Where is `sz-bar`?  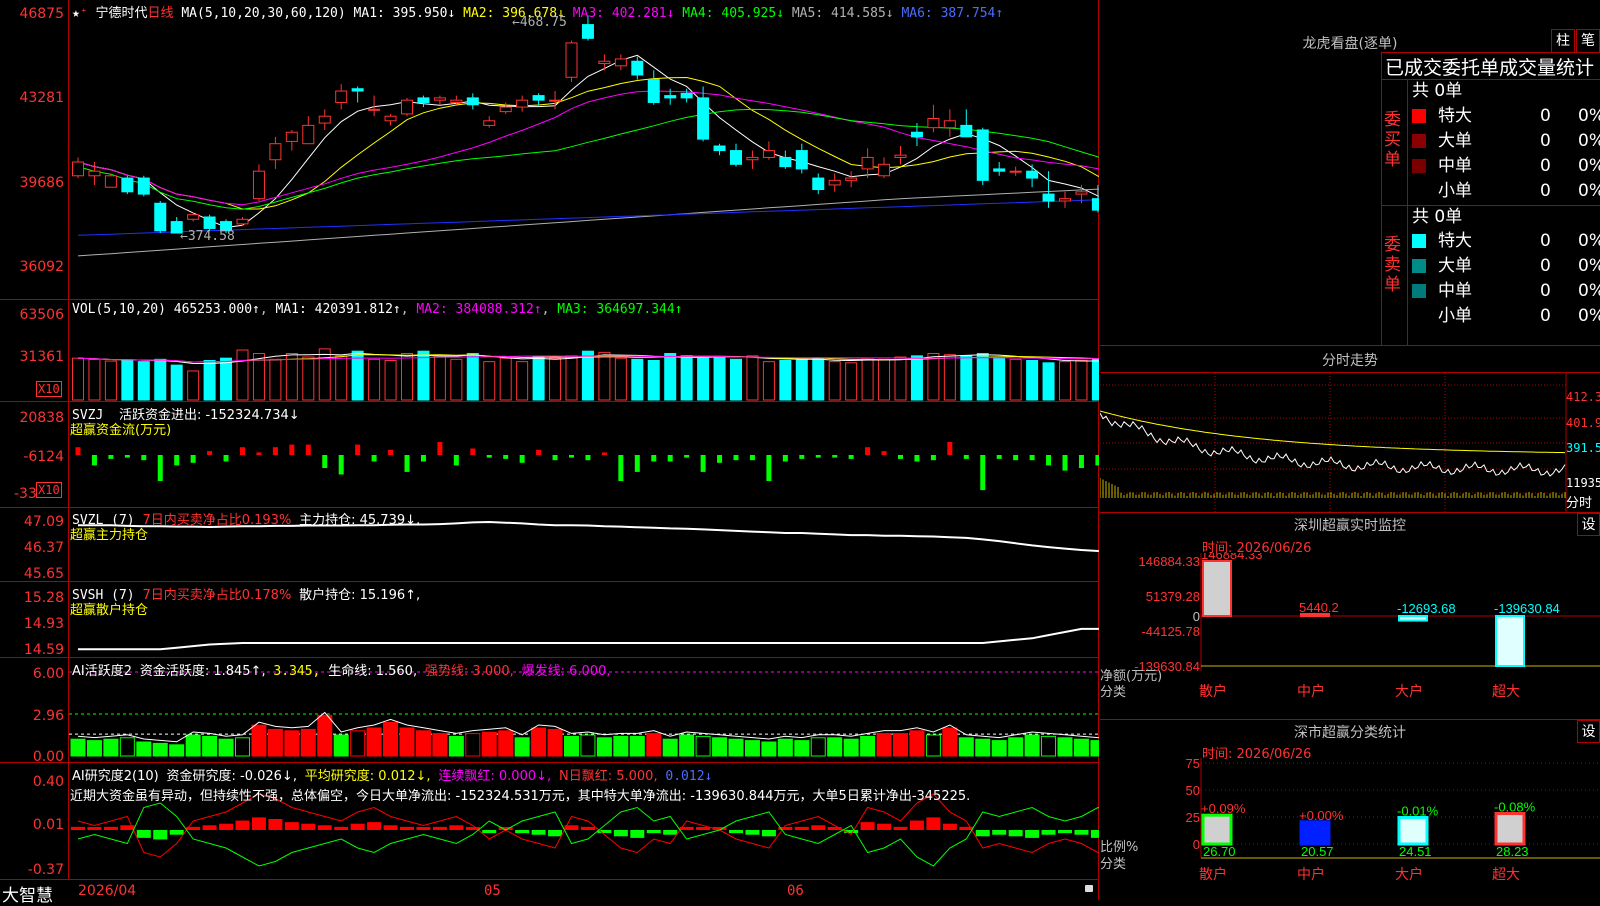
sz-bar is located at coordinates (1217, 588).